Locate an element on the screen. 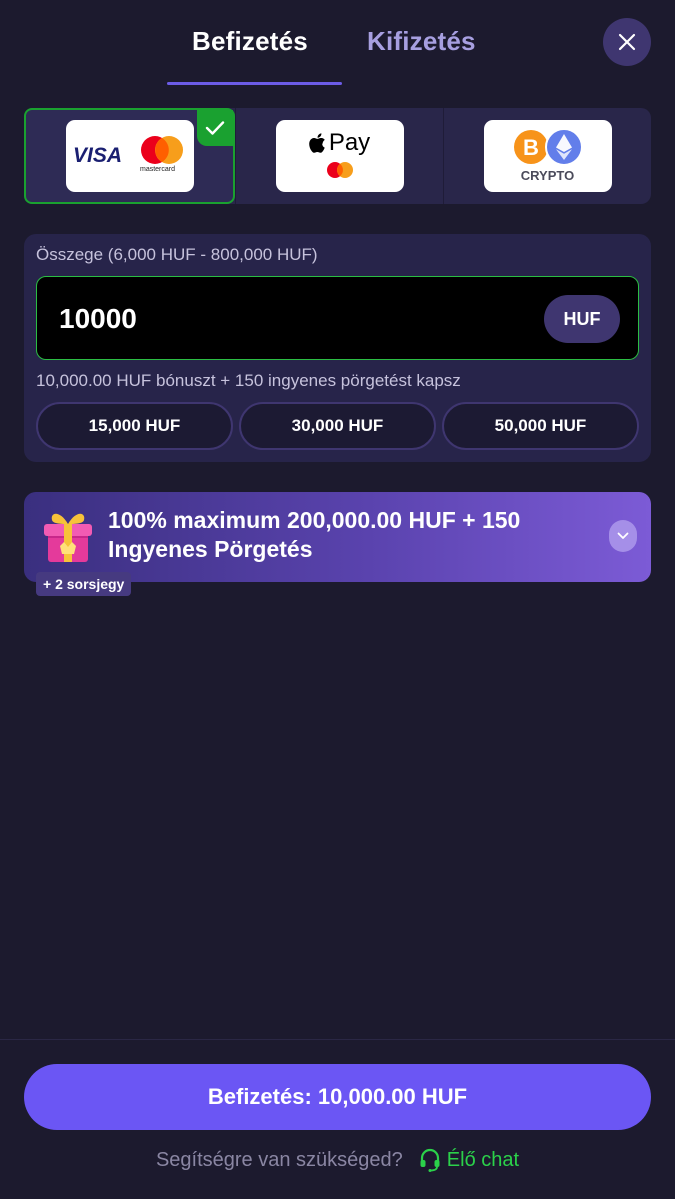 The height and width of the screenshot is (1199, 675). active-tab-indicator is located at coordinates (254, 83).